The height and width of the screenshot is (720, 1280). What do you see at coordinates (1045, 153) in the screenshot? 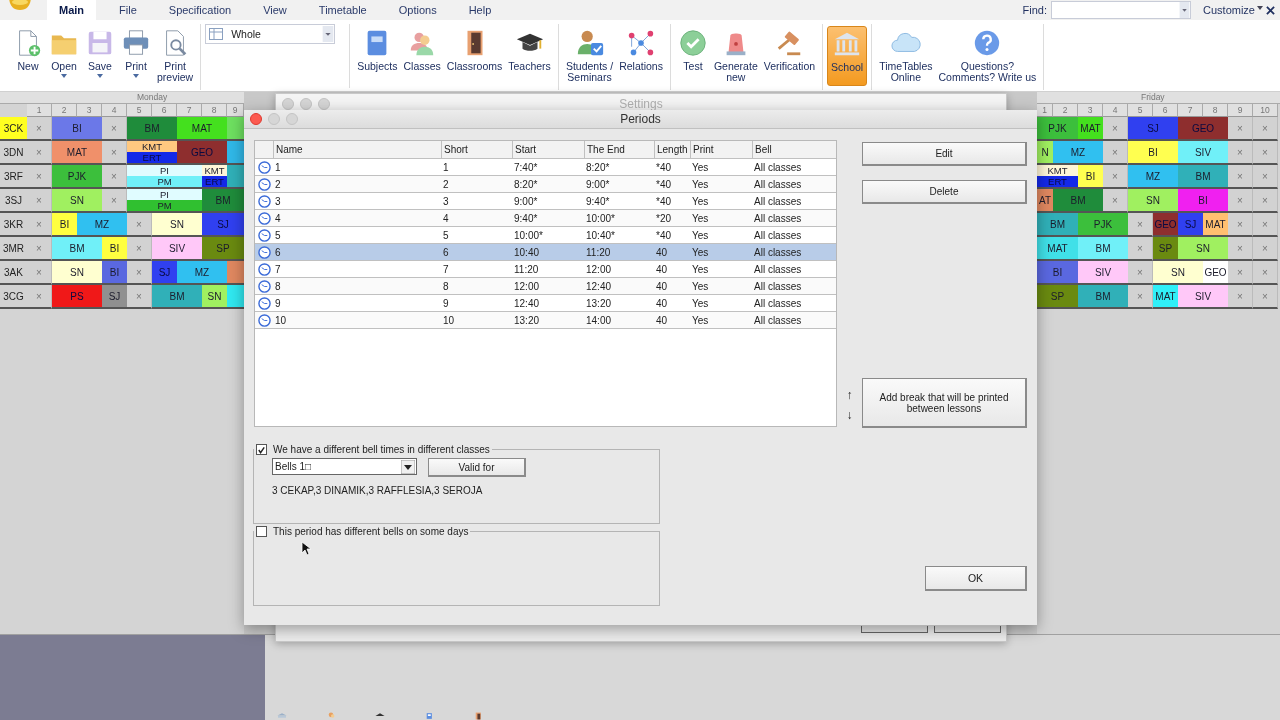
I see `lesson-card: N` at bounding box center [1045, 153].